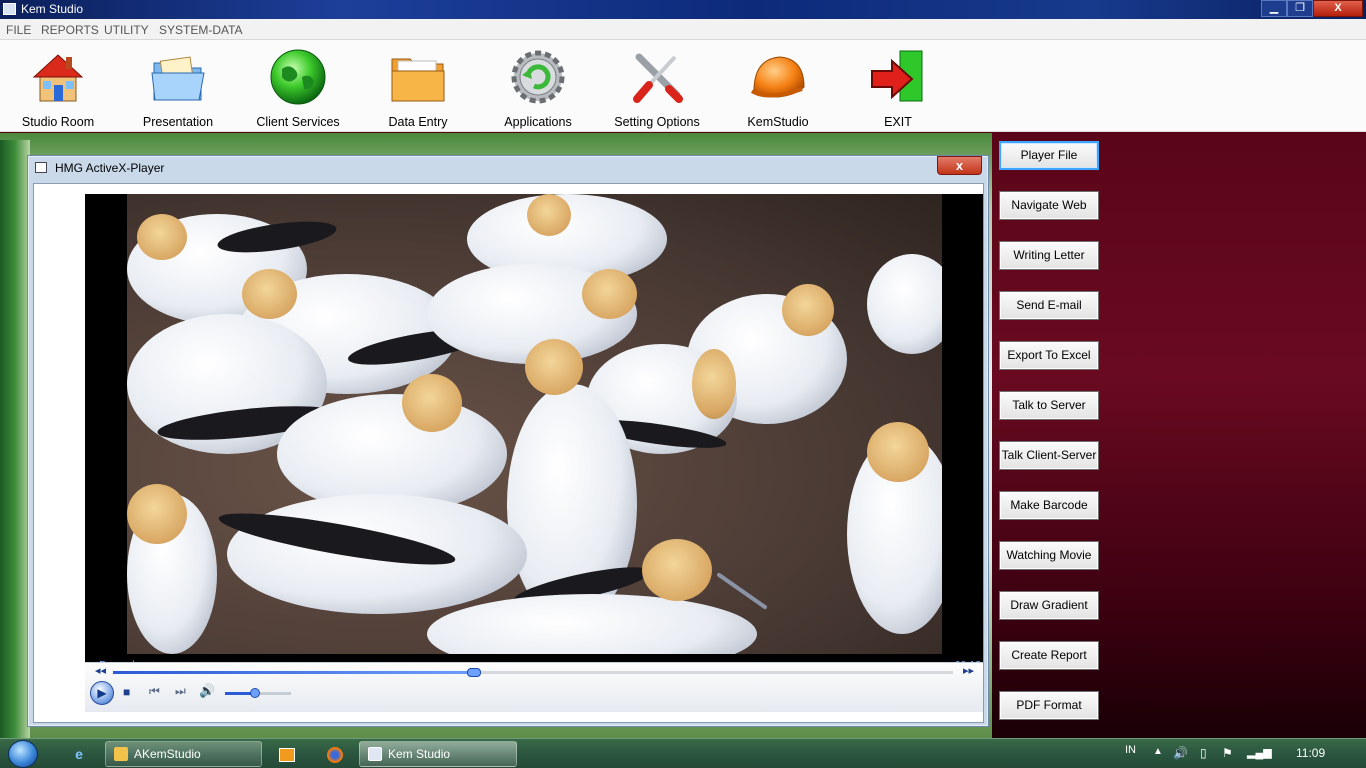  I want to click on taskbar-item-label: Kem Studio, so click(419, 754).